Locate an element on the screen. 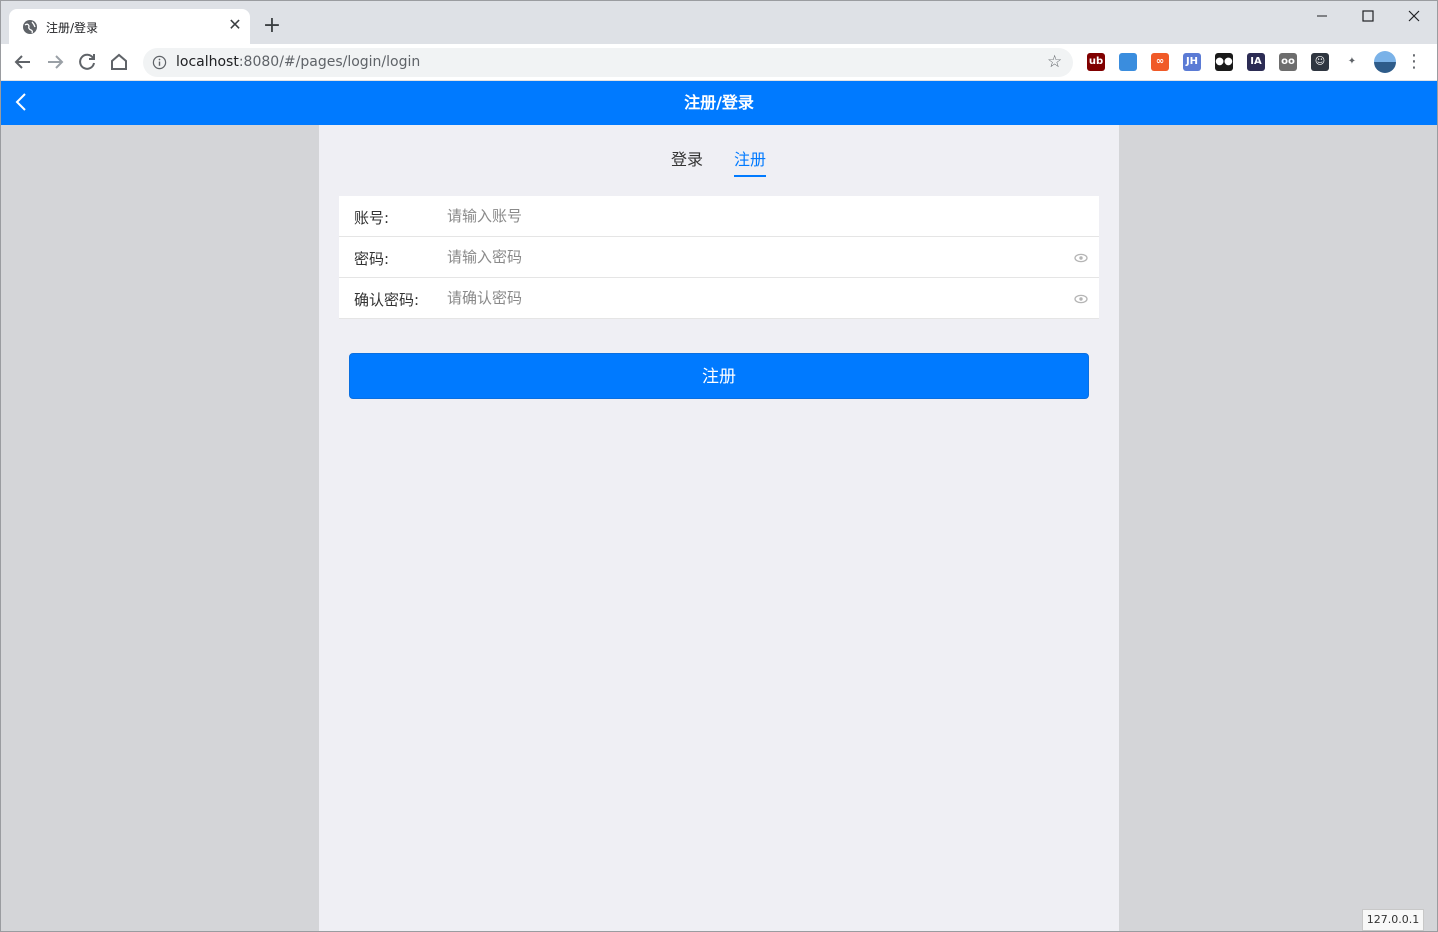 This screenshot has height=932, width=1438. jh-ext-icon: JH is located at coordinates (1192, 62).